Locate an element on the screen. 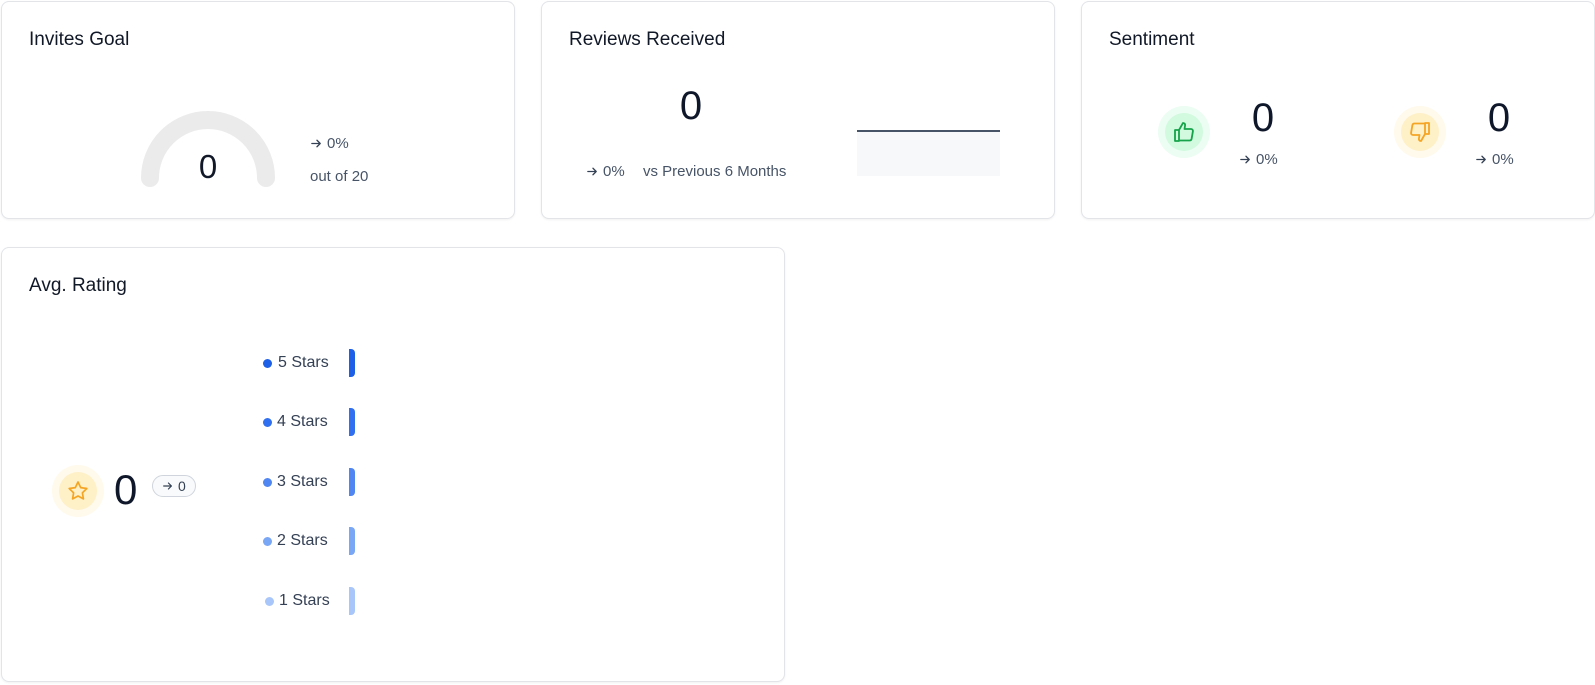 Image resolution: width=1595 pixels, height=685 pixels. sparkline-line is located at coordinates (928, 131).